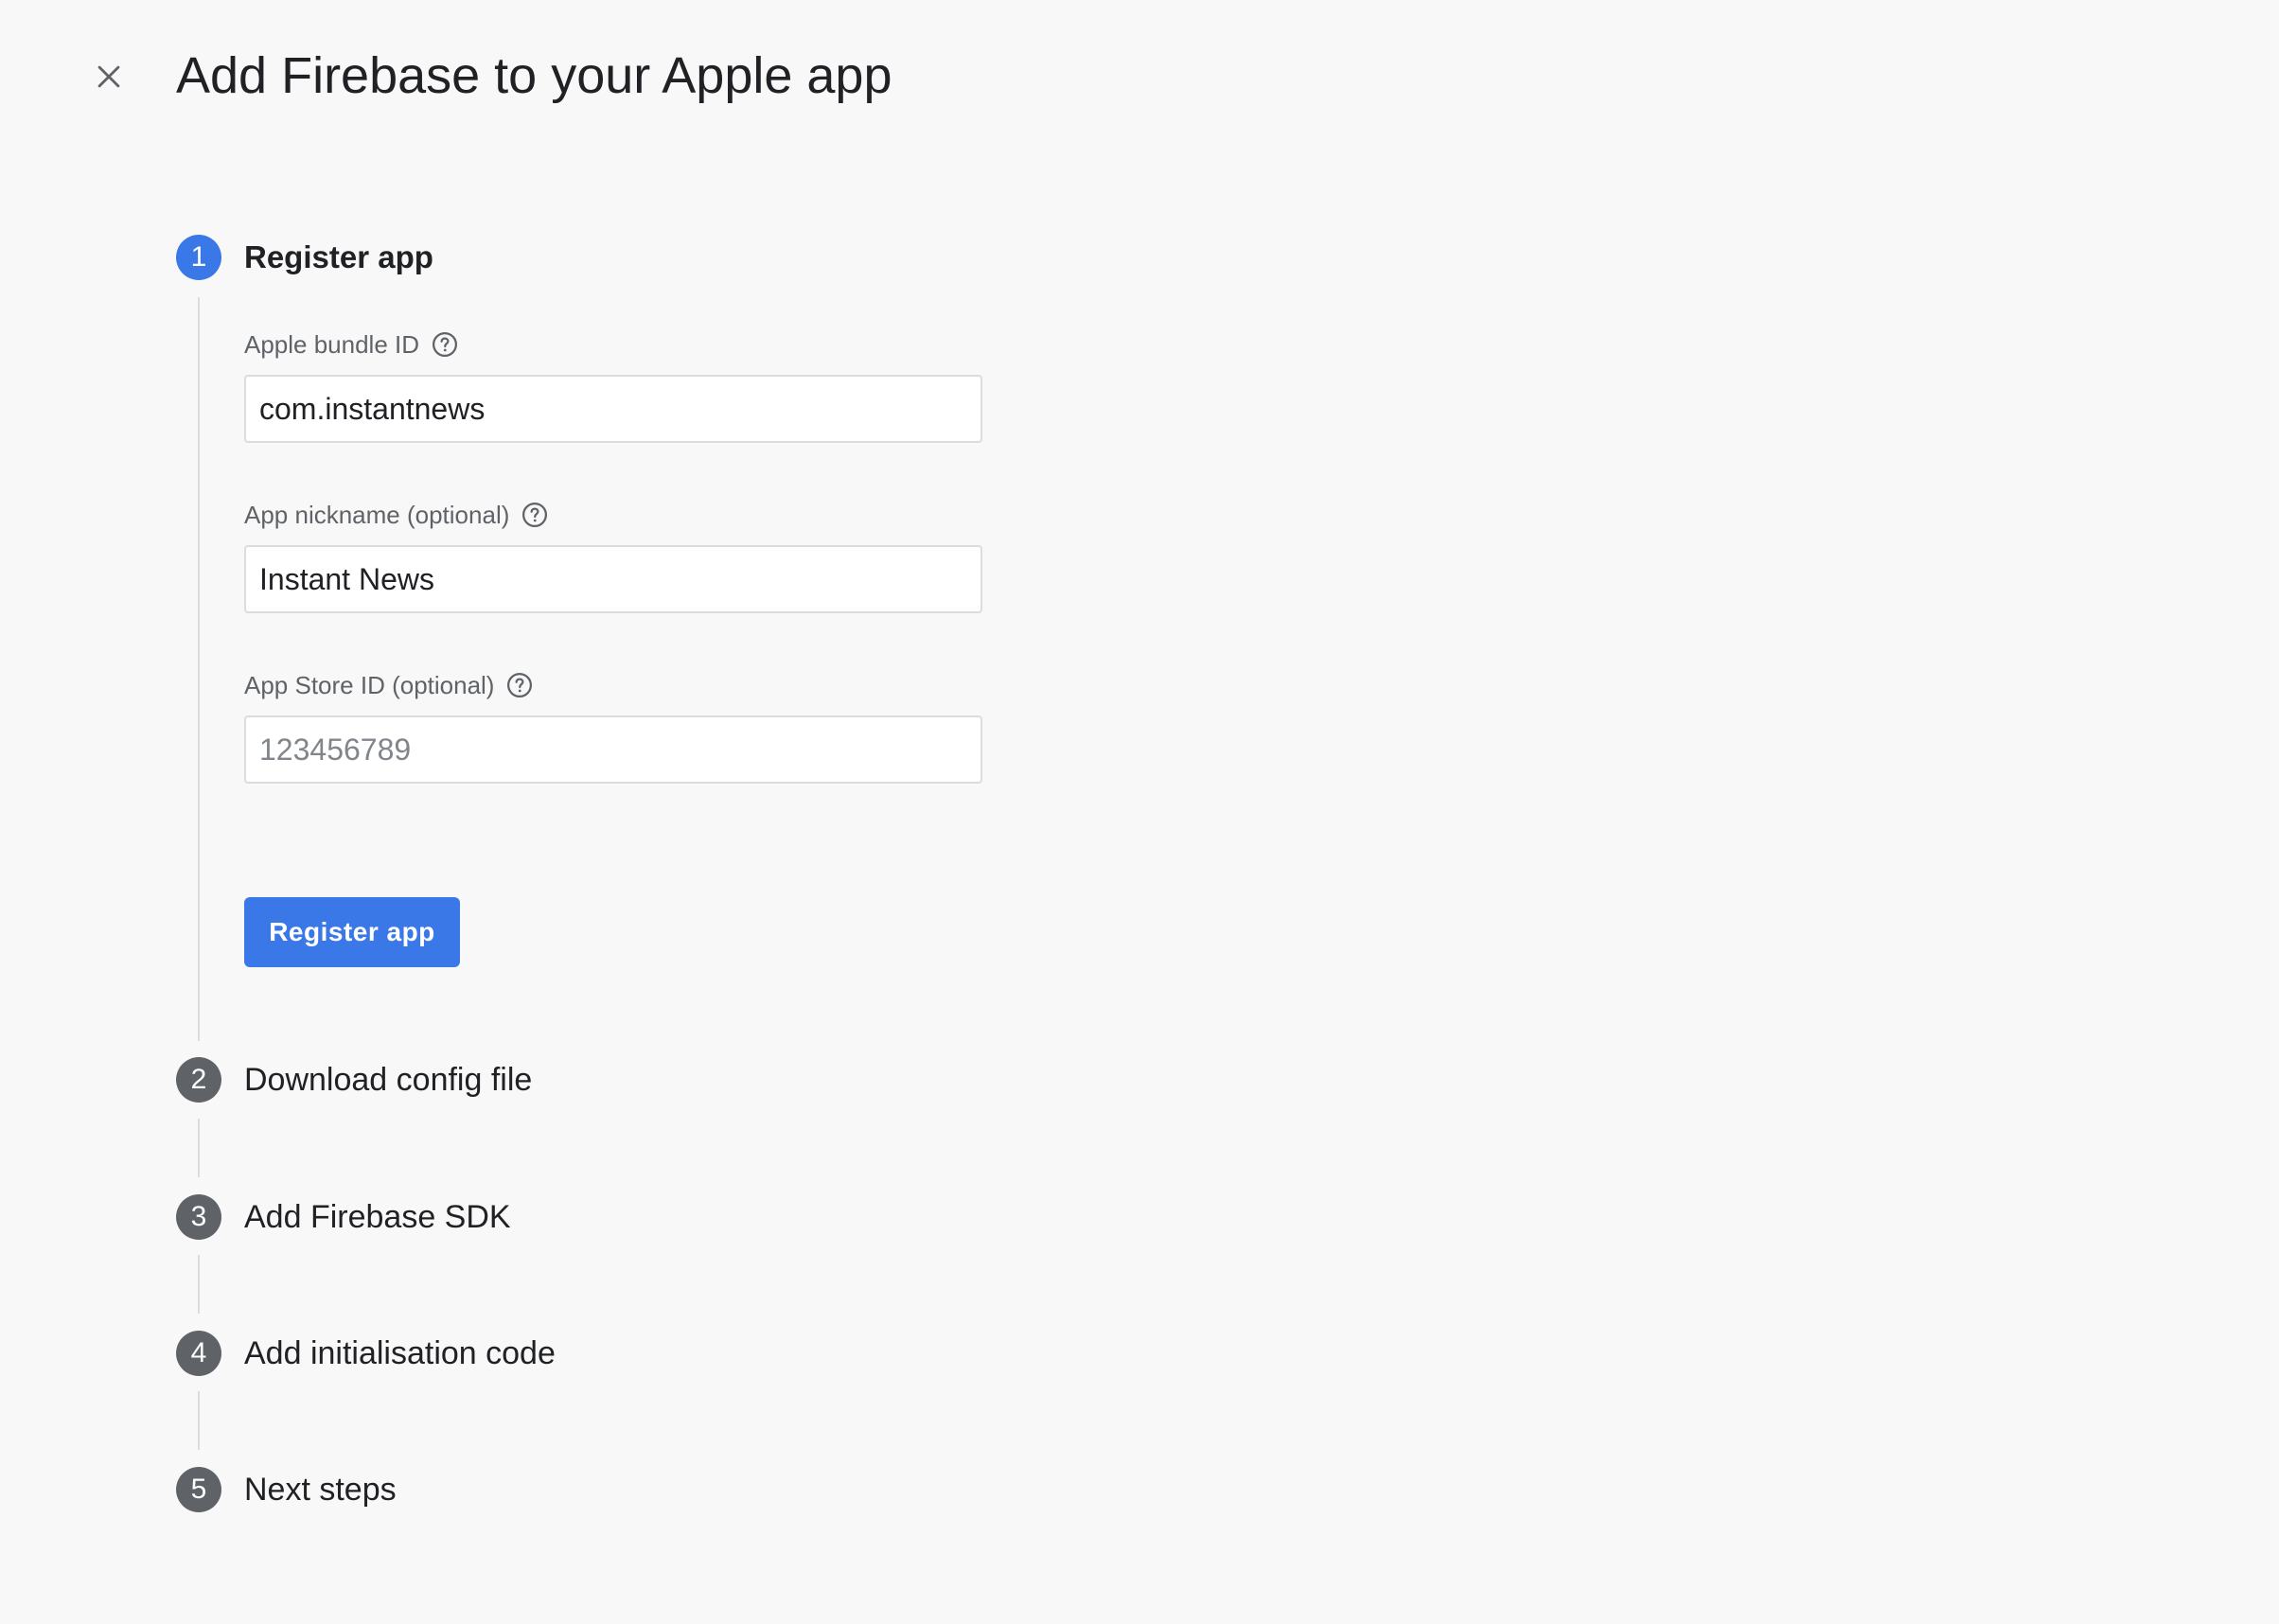 This screenshot has width=2279, height=1624. Describe the element at coordinates (332, 345) in the screenshot. I see `bundle-id-label-text: Apple bundle ID` at that location.